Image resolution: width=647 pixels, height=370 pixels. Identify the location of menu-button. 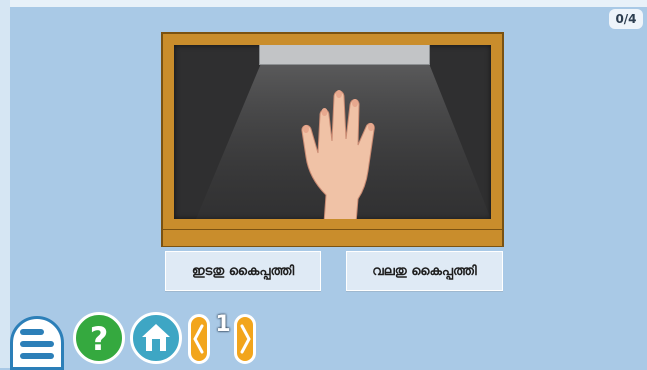
(37, 343).